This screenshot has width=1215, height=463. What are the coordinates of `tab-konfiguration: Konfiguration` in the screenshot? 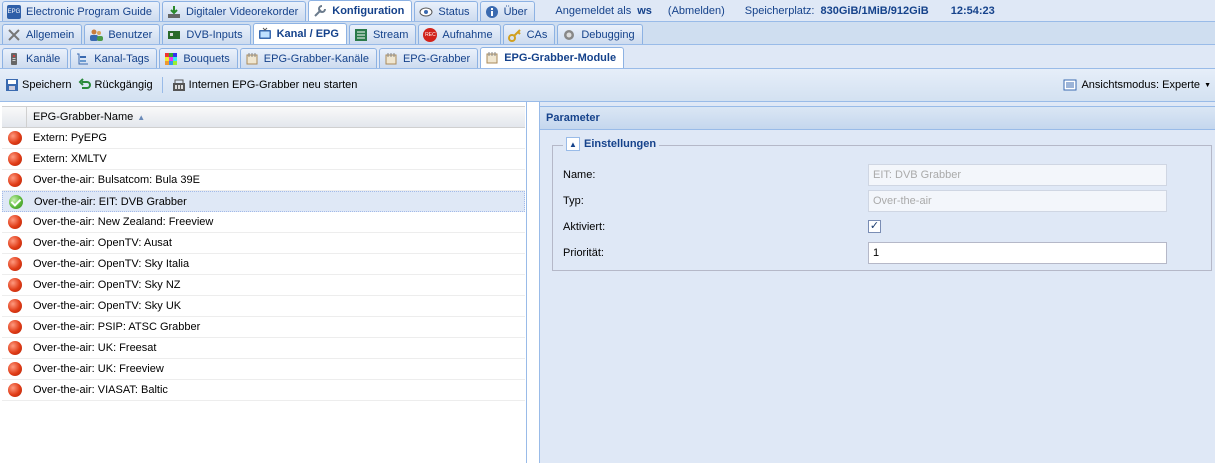 It's located at (360, 10).